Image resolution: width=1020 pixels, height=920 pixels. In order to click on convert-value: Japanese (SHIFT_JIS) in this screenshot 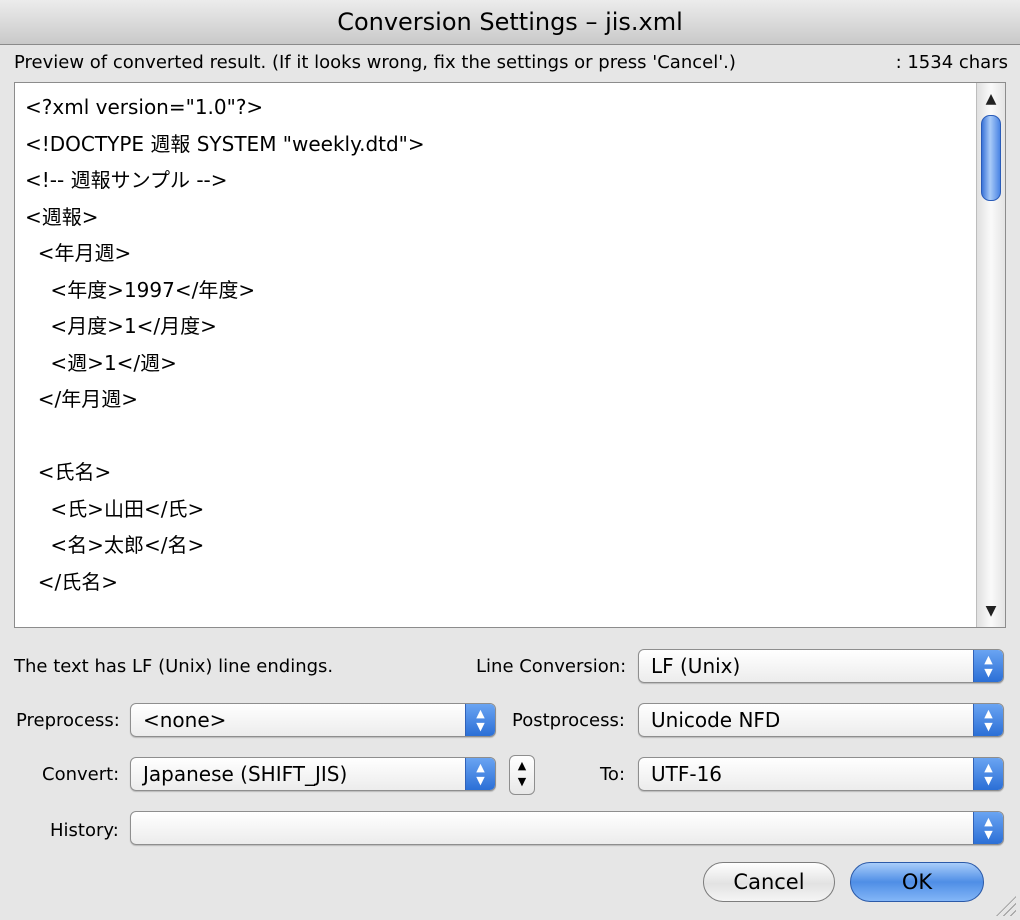, I will do `click(245, 774)`.